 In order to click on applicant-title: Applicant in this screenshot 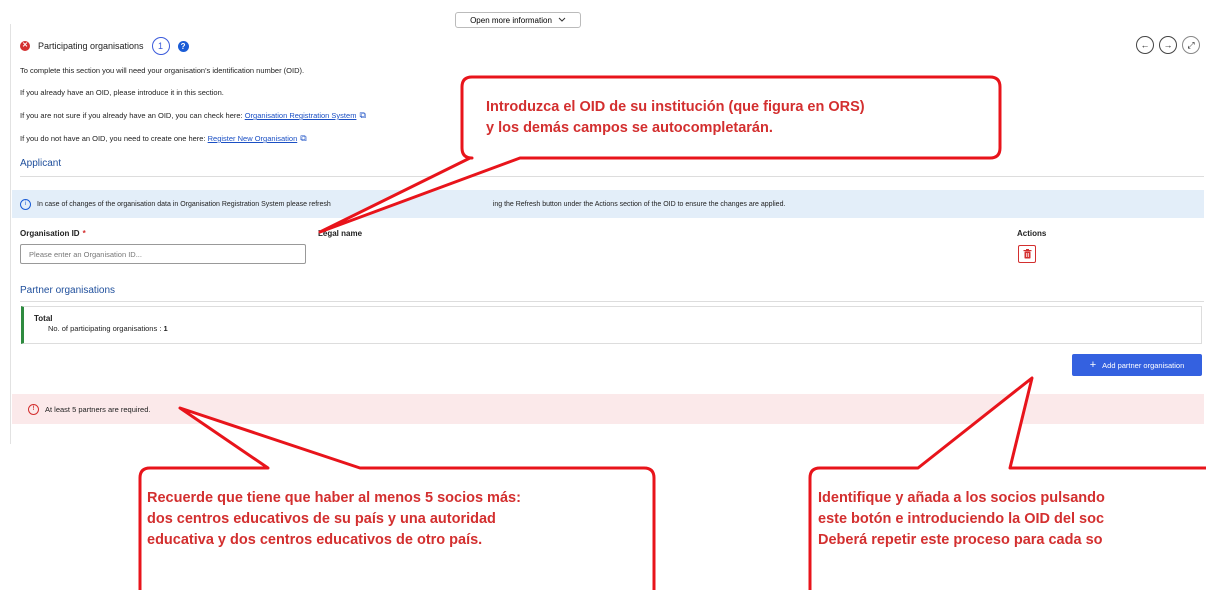, I will do `click(41, 163)`.